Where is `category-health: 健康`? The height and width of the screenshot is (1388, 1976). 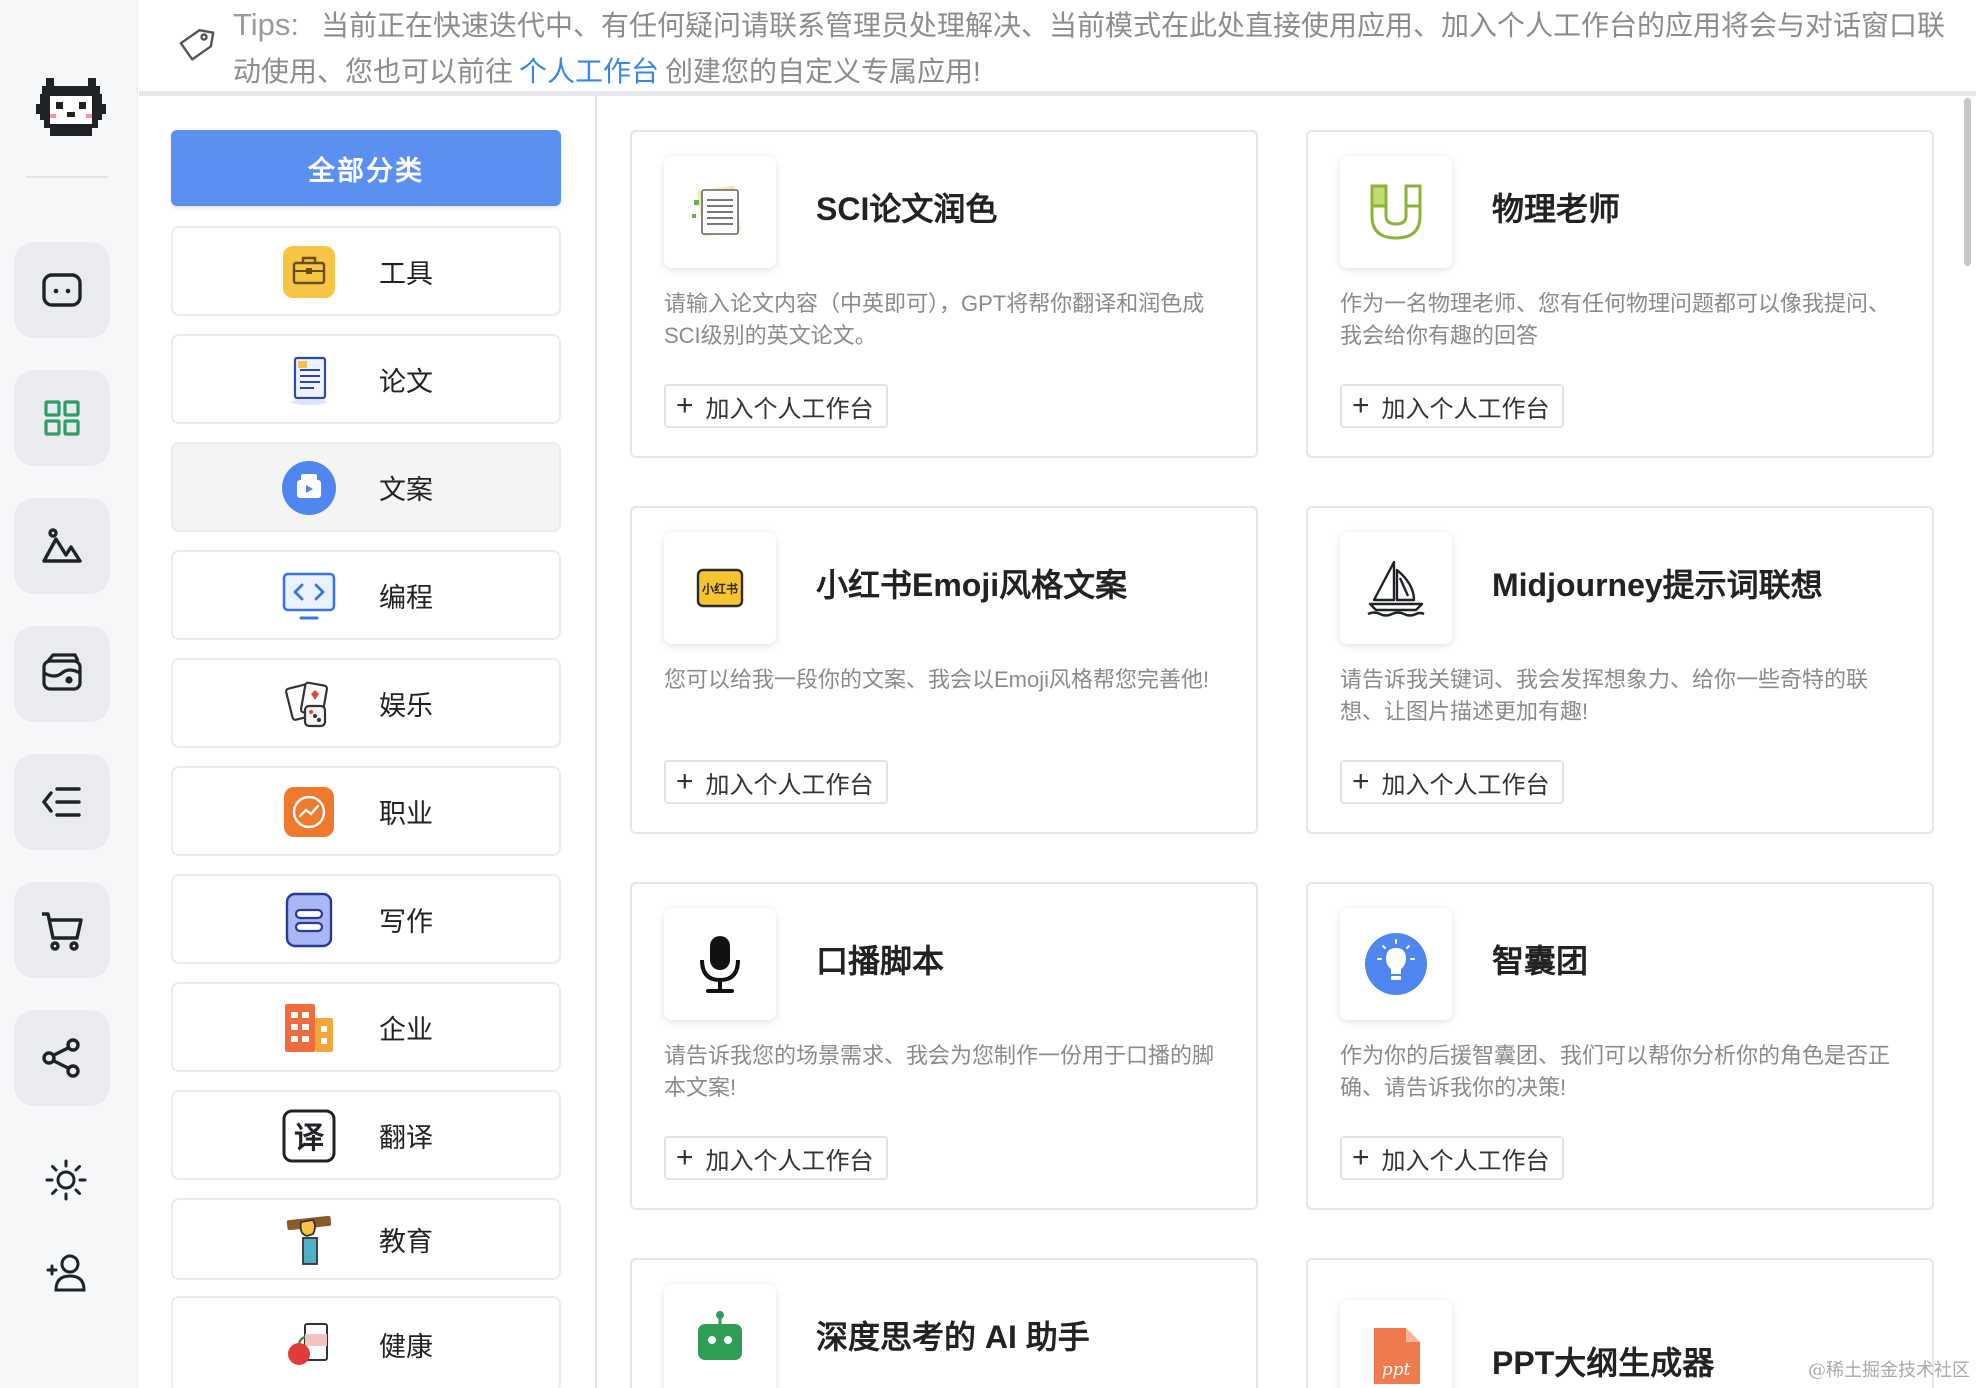
category-health: 健康 is located at coordinates (366, 1342).